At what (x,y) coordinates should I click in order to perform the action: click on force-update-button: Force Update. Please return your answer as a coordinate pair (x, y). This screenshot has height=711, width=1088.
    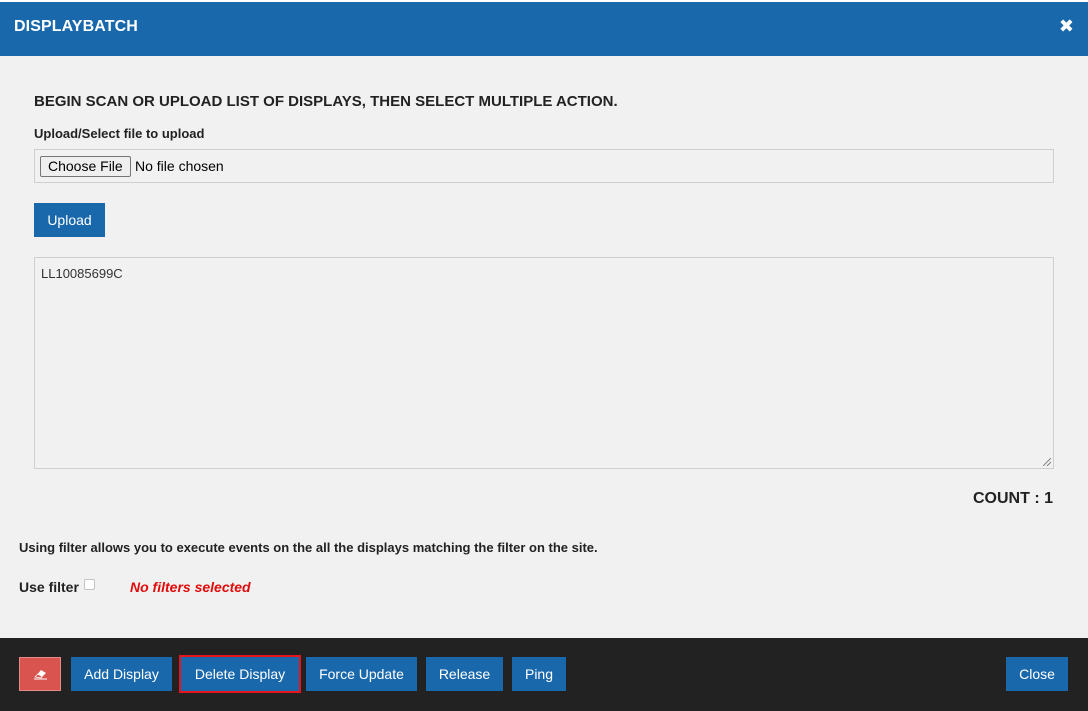
    Looking at the image, I should click on (361, 674).